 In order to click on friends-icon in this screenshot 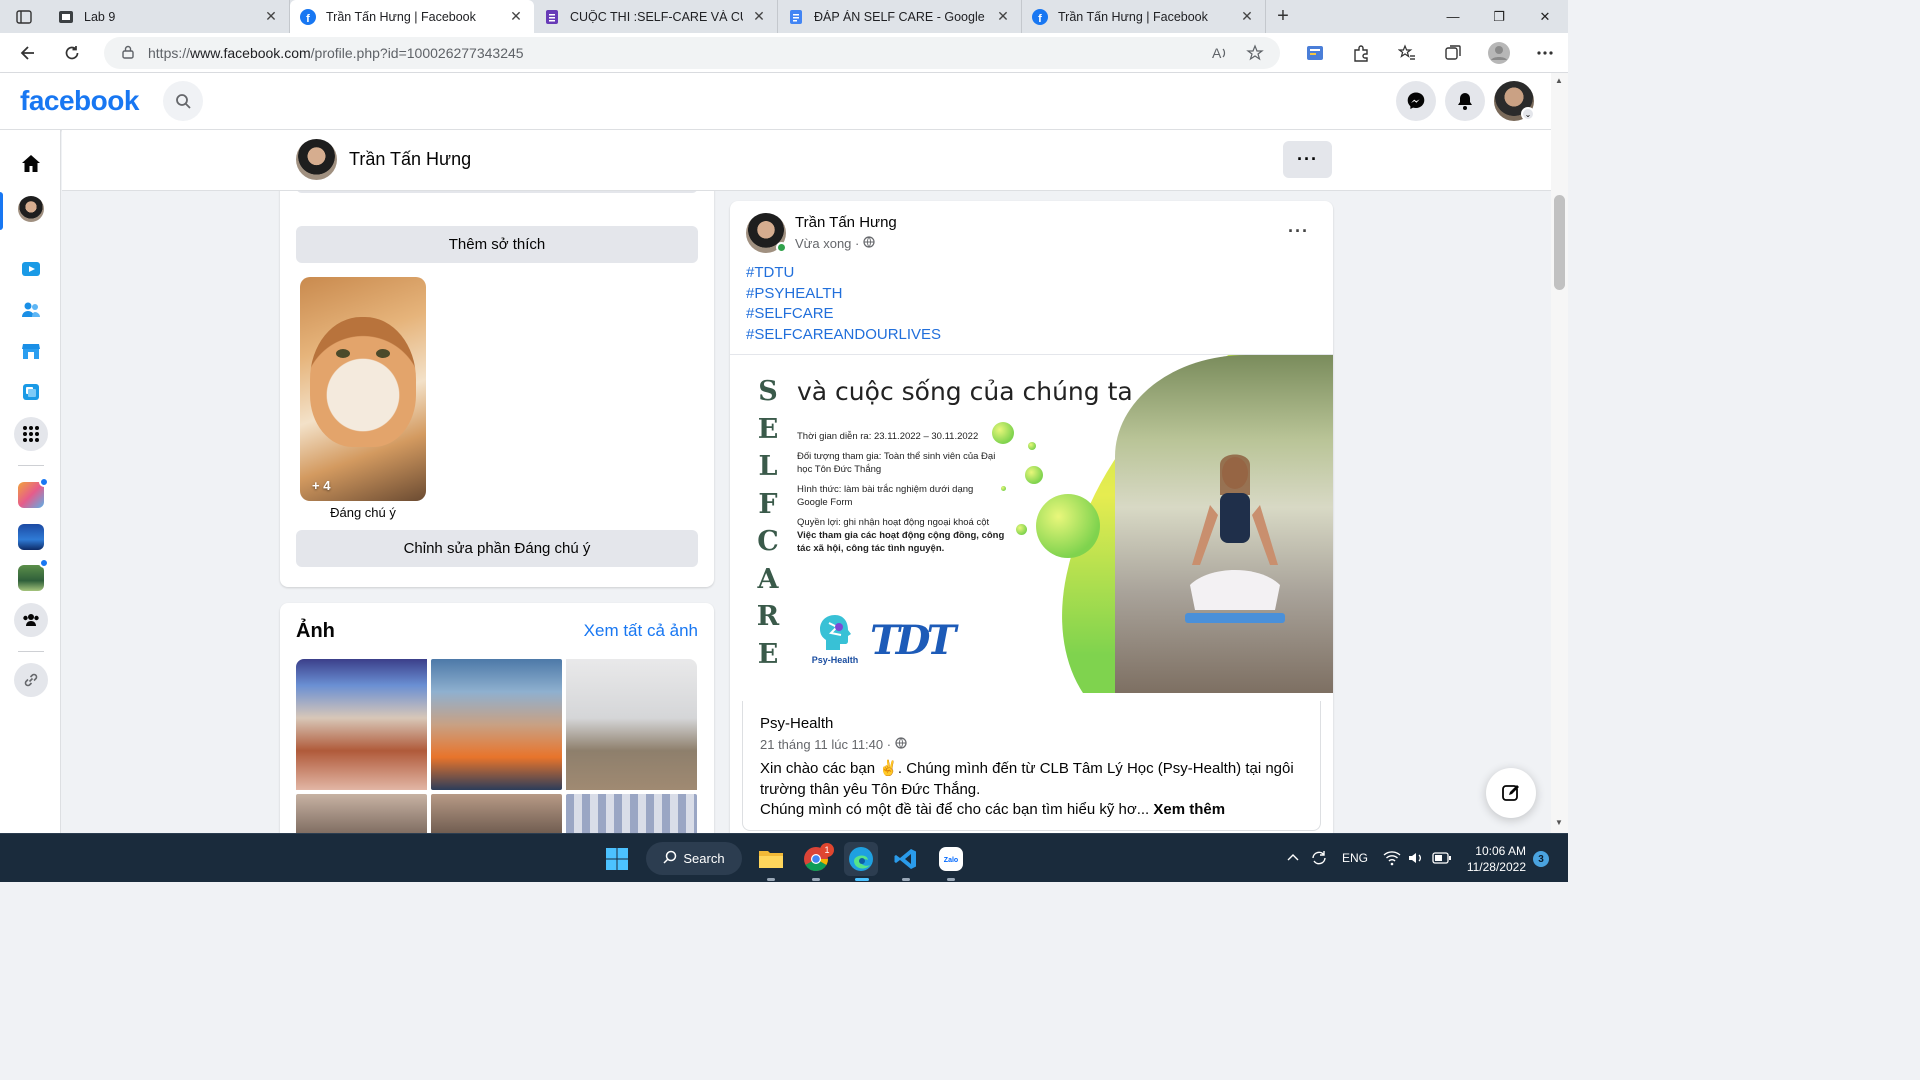, I will do `click(31, 310)`.